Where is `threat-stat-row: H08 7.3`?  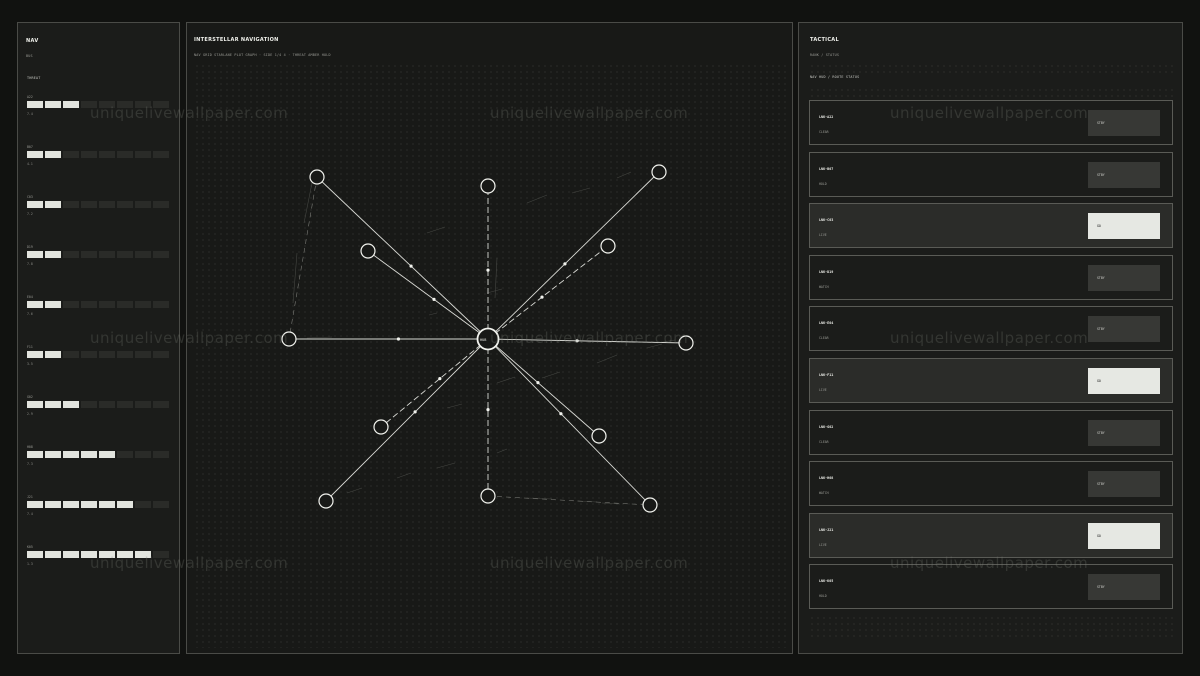
threat-stat-row: H08 7.3 is located at coordinates (99, 465).